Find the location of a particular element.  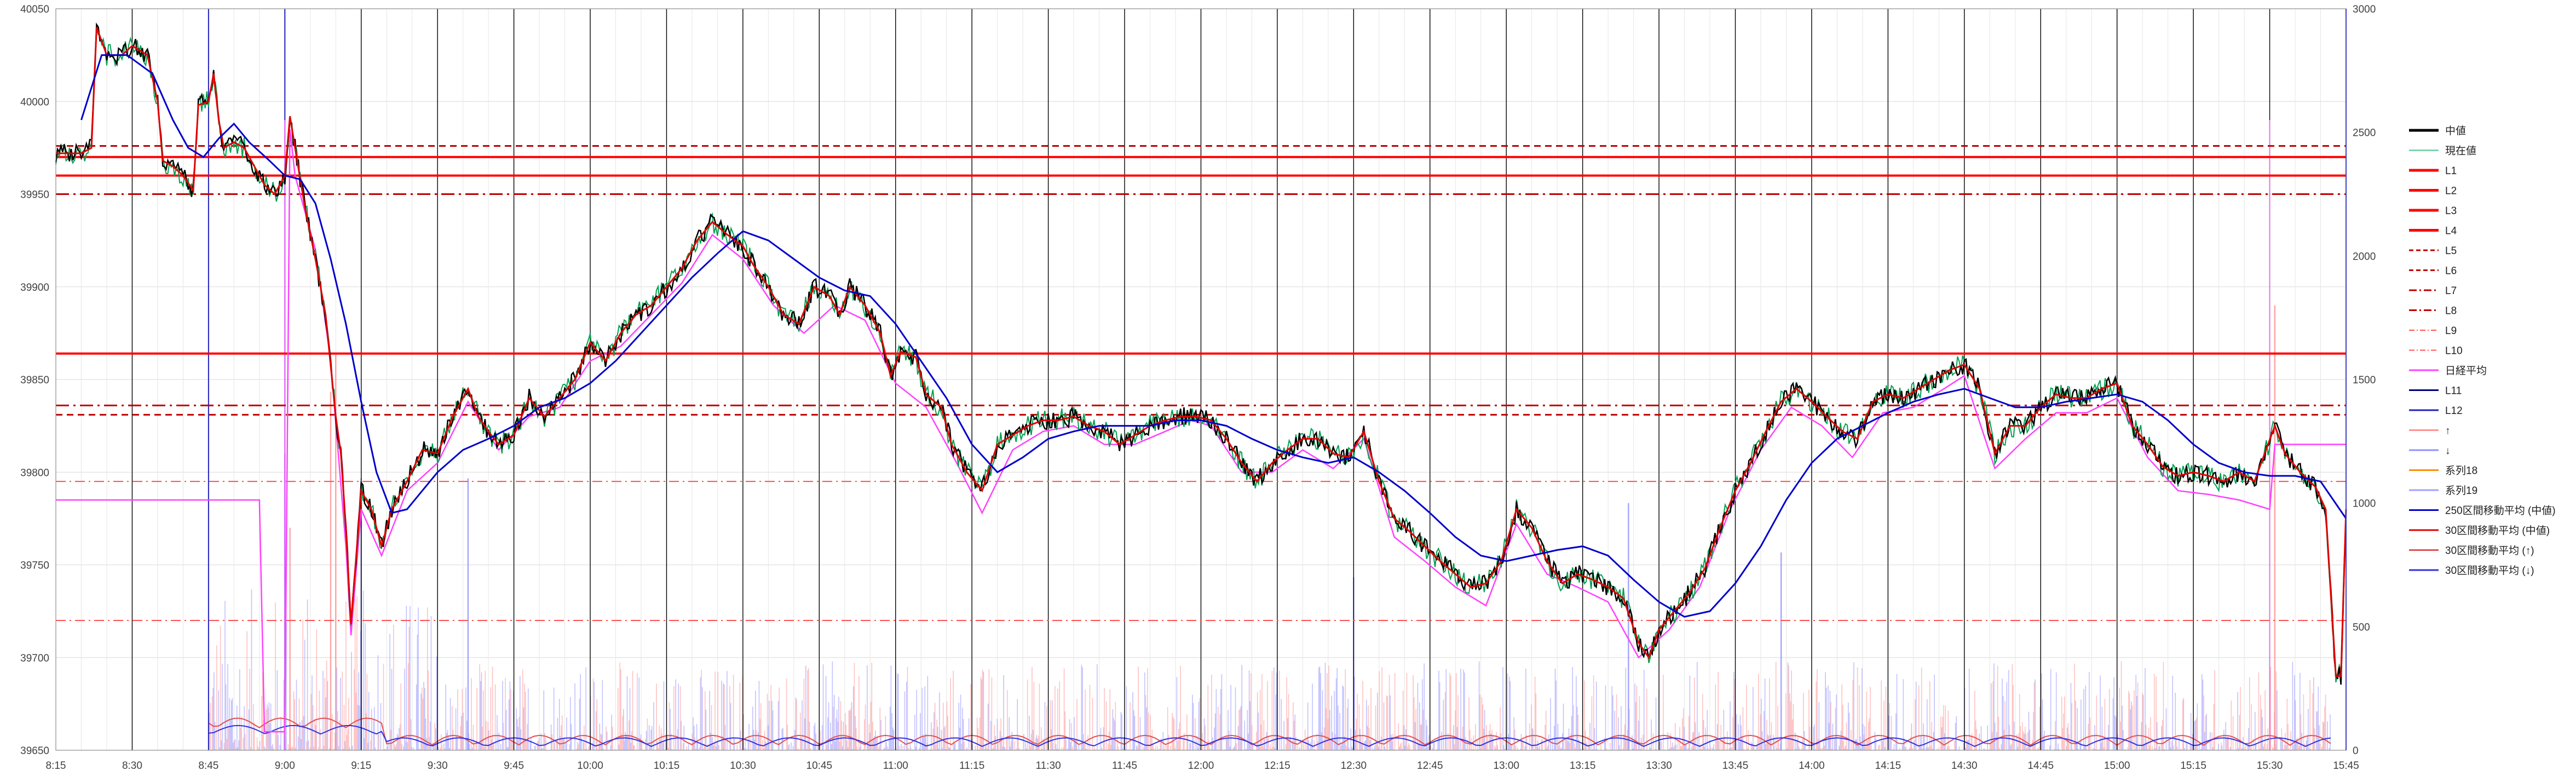

x-tick-label: 9:45 is located at coordinates (514, 766).